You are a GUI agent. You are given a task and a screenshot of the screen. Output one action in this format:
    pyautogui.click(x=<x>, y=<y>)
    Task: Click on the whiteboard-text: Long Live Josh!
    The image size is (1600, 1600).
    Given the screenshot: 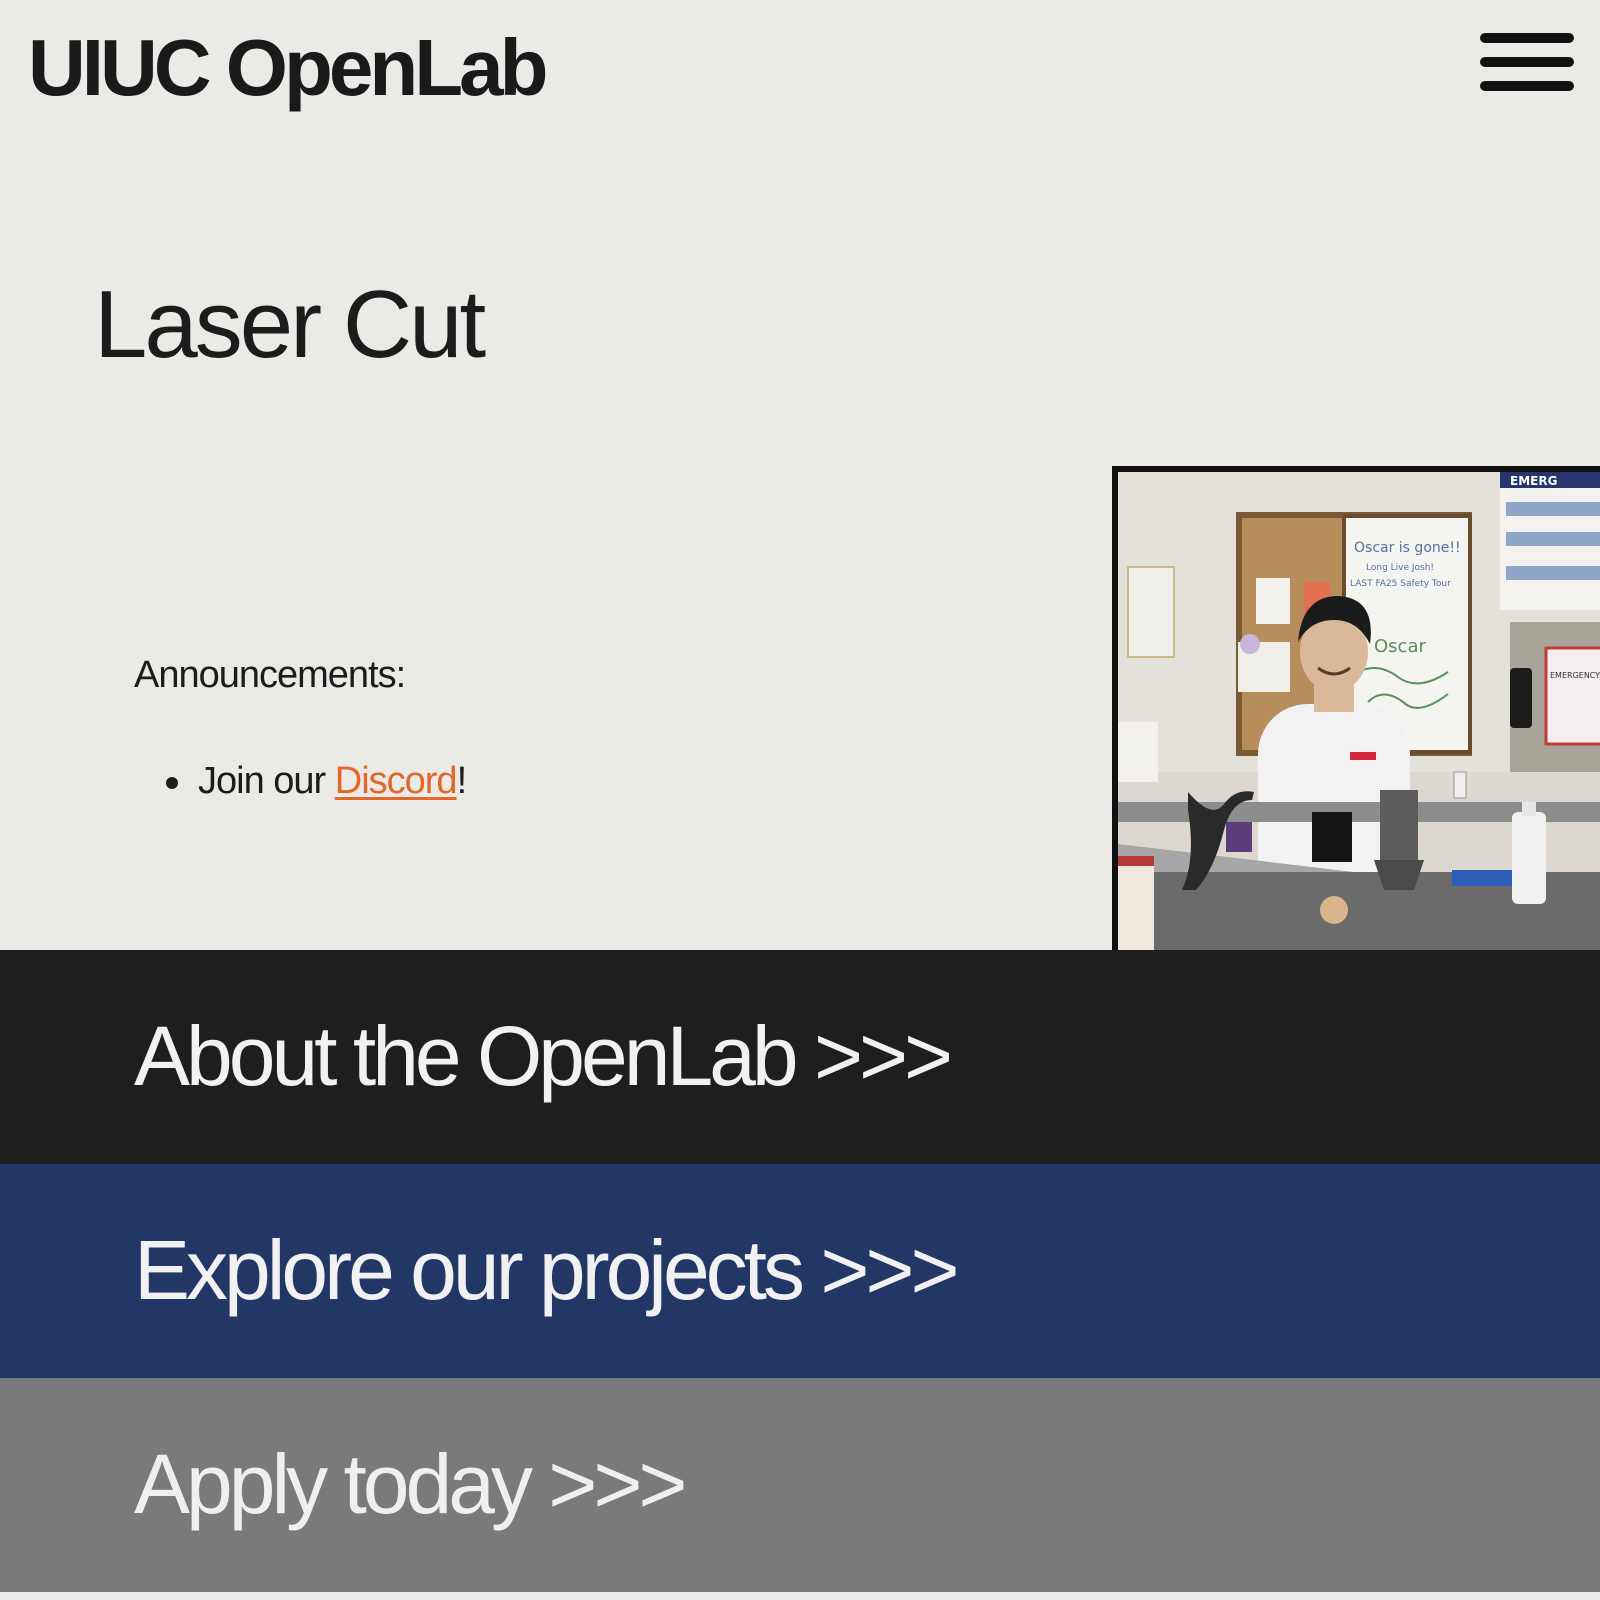 What is the action you would take?
    pyautogui.click(x=1400, y=568)
    